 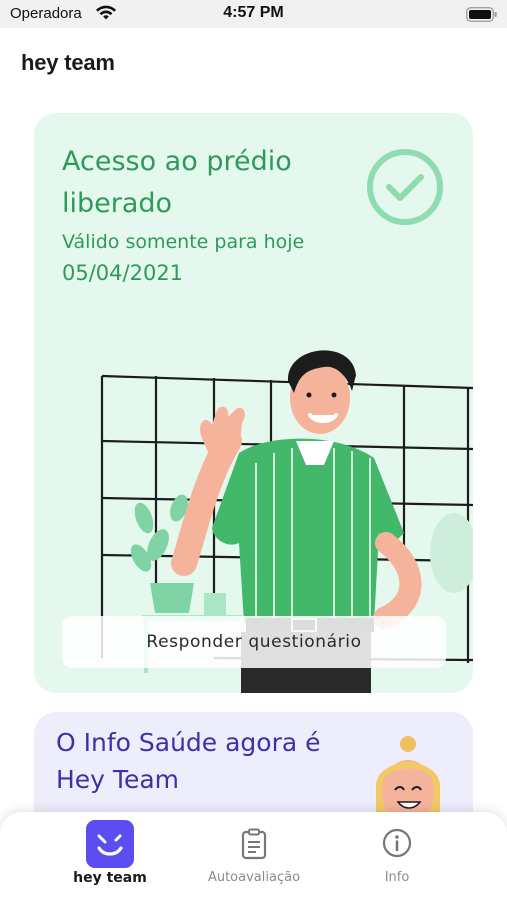 I want to click on nav-item-hey-team: hey team, so click(x=110, y=856).